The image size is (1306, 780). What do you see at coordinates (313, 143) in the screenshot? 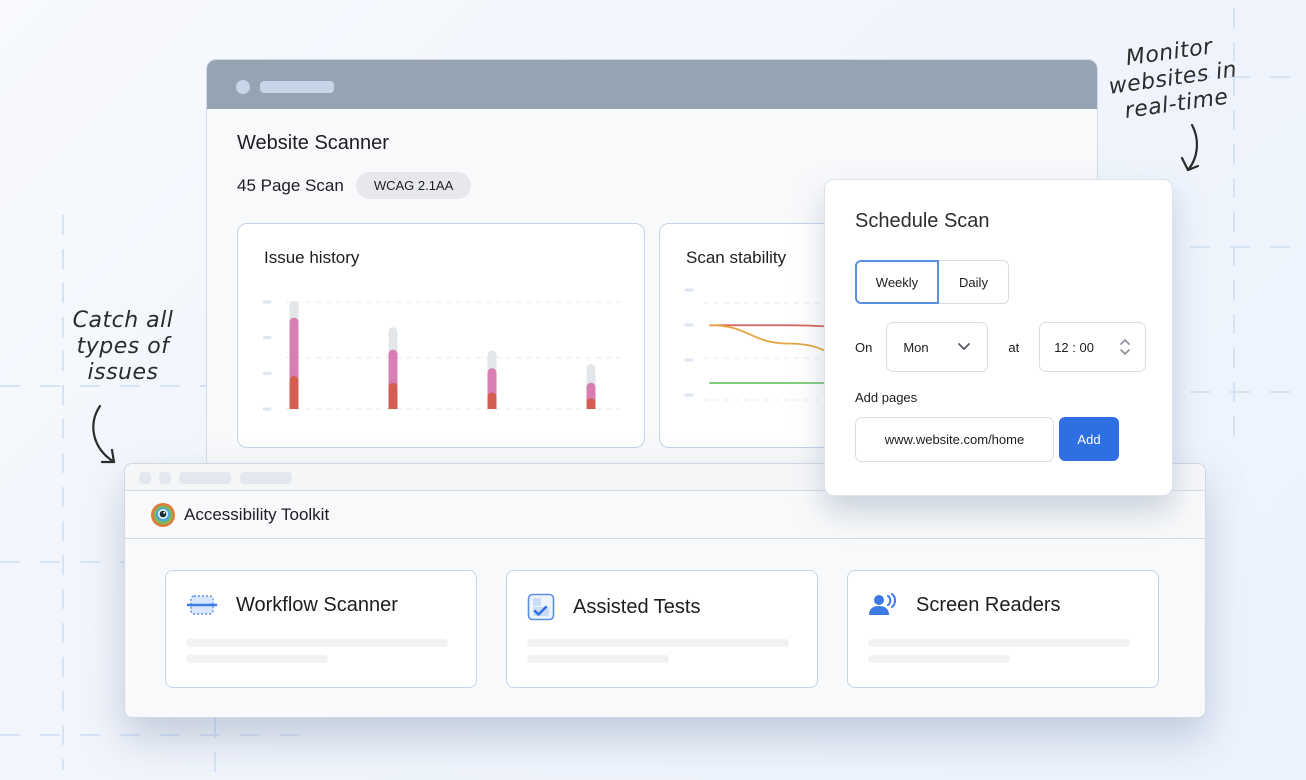
I see `scanner-title: Website Scanner` at bounding box center [313, 143].